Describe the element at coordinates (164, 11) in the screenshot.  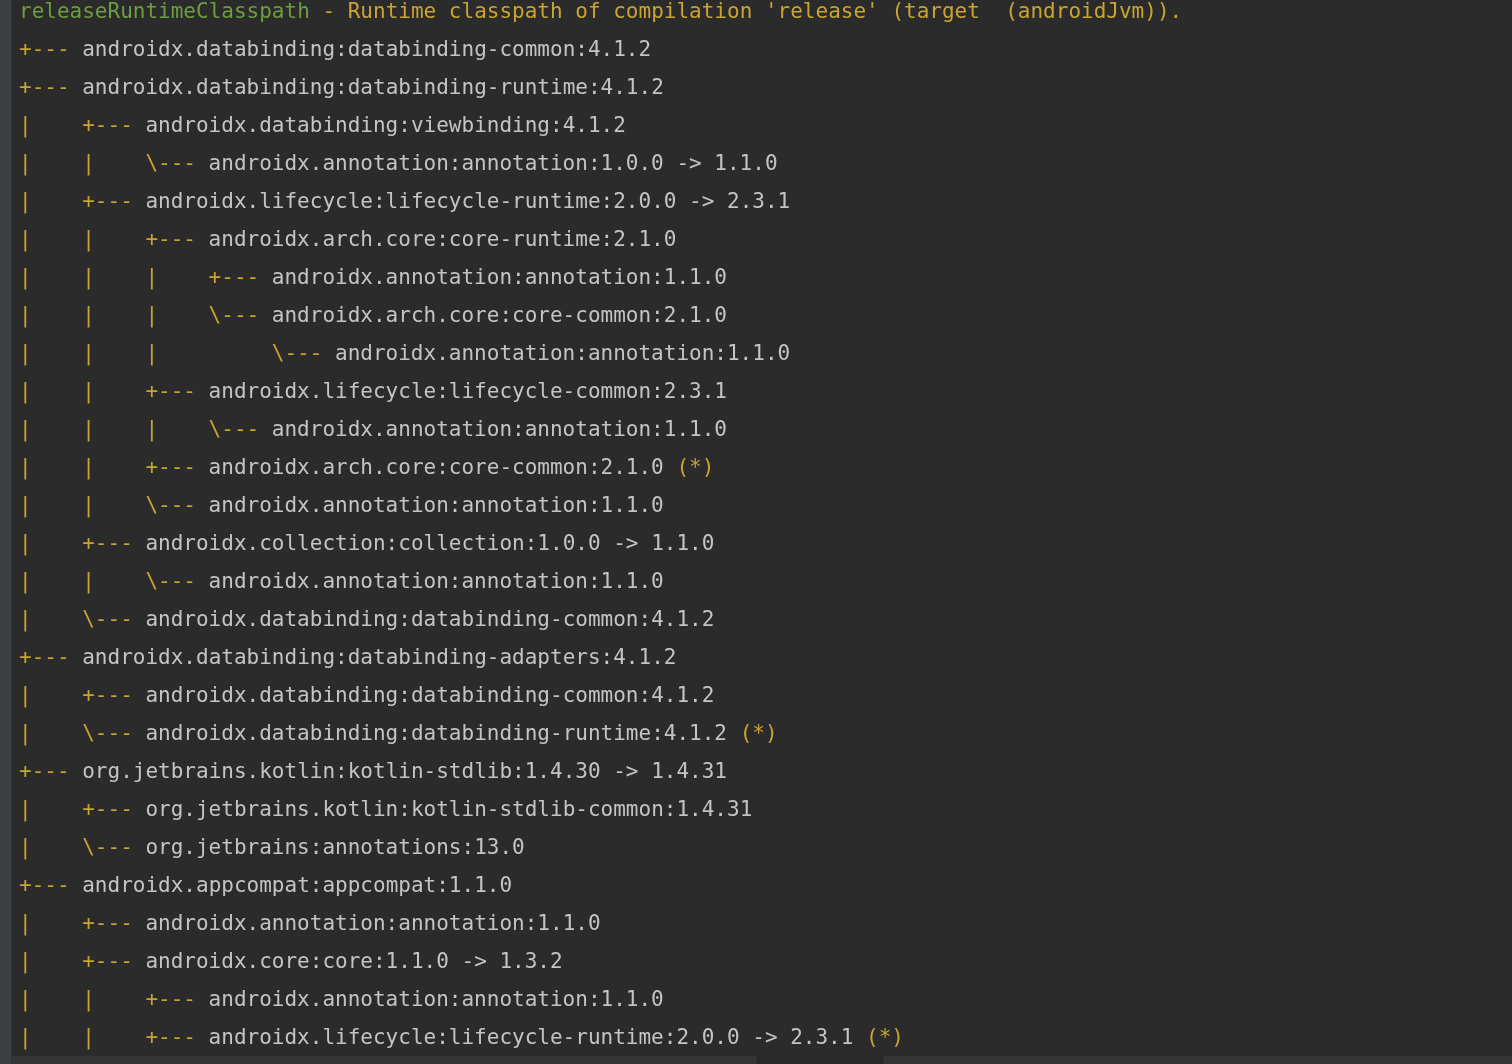
I see `configuration-name: releaseRuntimeClasspath` at that location.